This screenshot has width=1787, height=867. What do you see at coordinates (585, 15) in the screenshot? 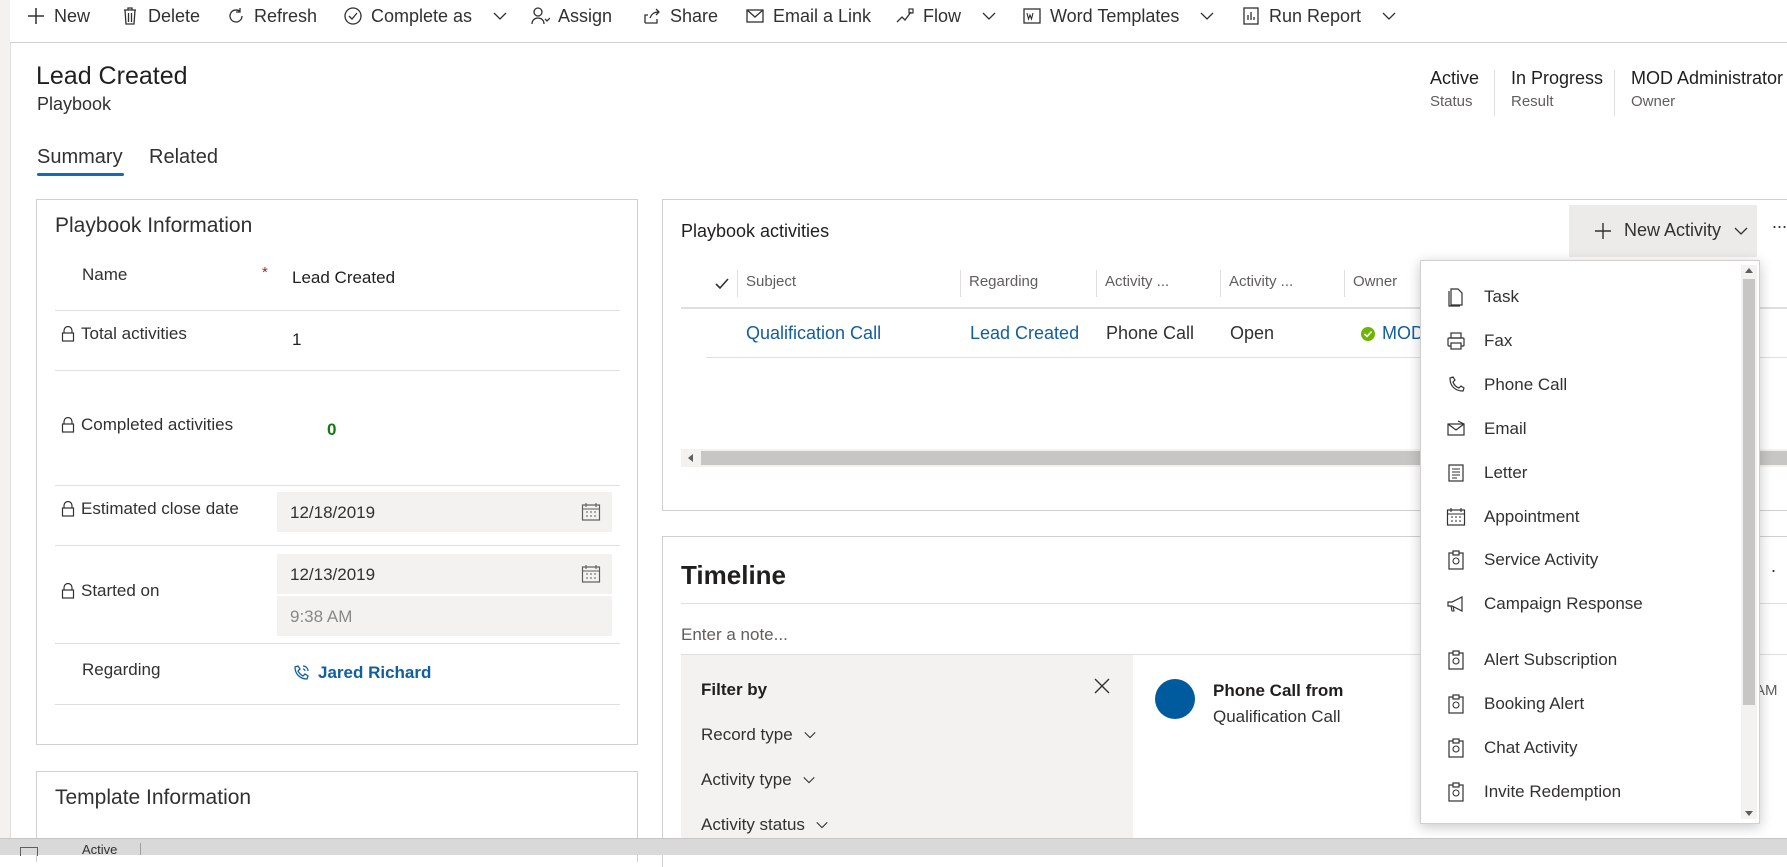
I see `assign-label: Assign` at bounding box center [585, 15].